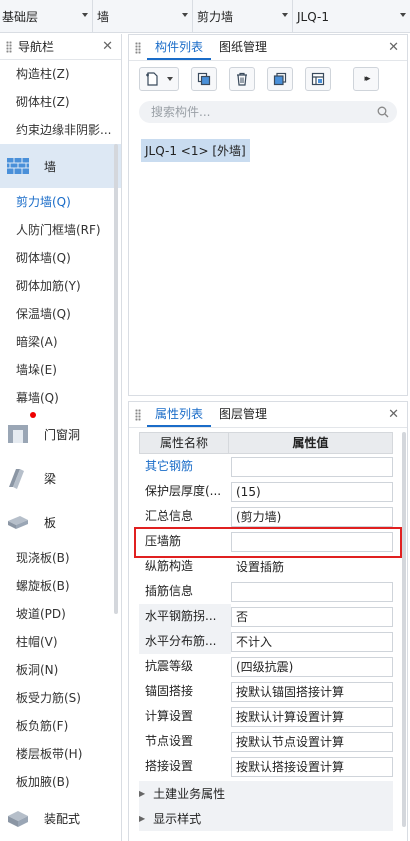 The height and width of the screenshot is (841, 410). What do you see at coordinates (312, 716) in the screenshot?
I see `property-value-calc-settings: 按默认计算设置计算` at bounding box center [312, 716].